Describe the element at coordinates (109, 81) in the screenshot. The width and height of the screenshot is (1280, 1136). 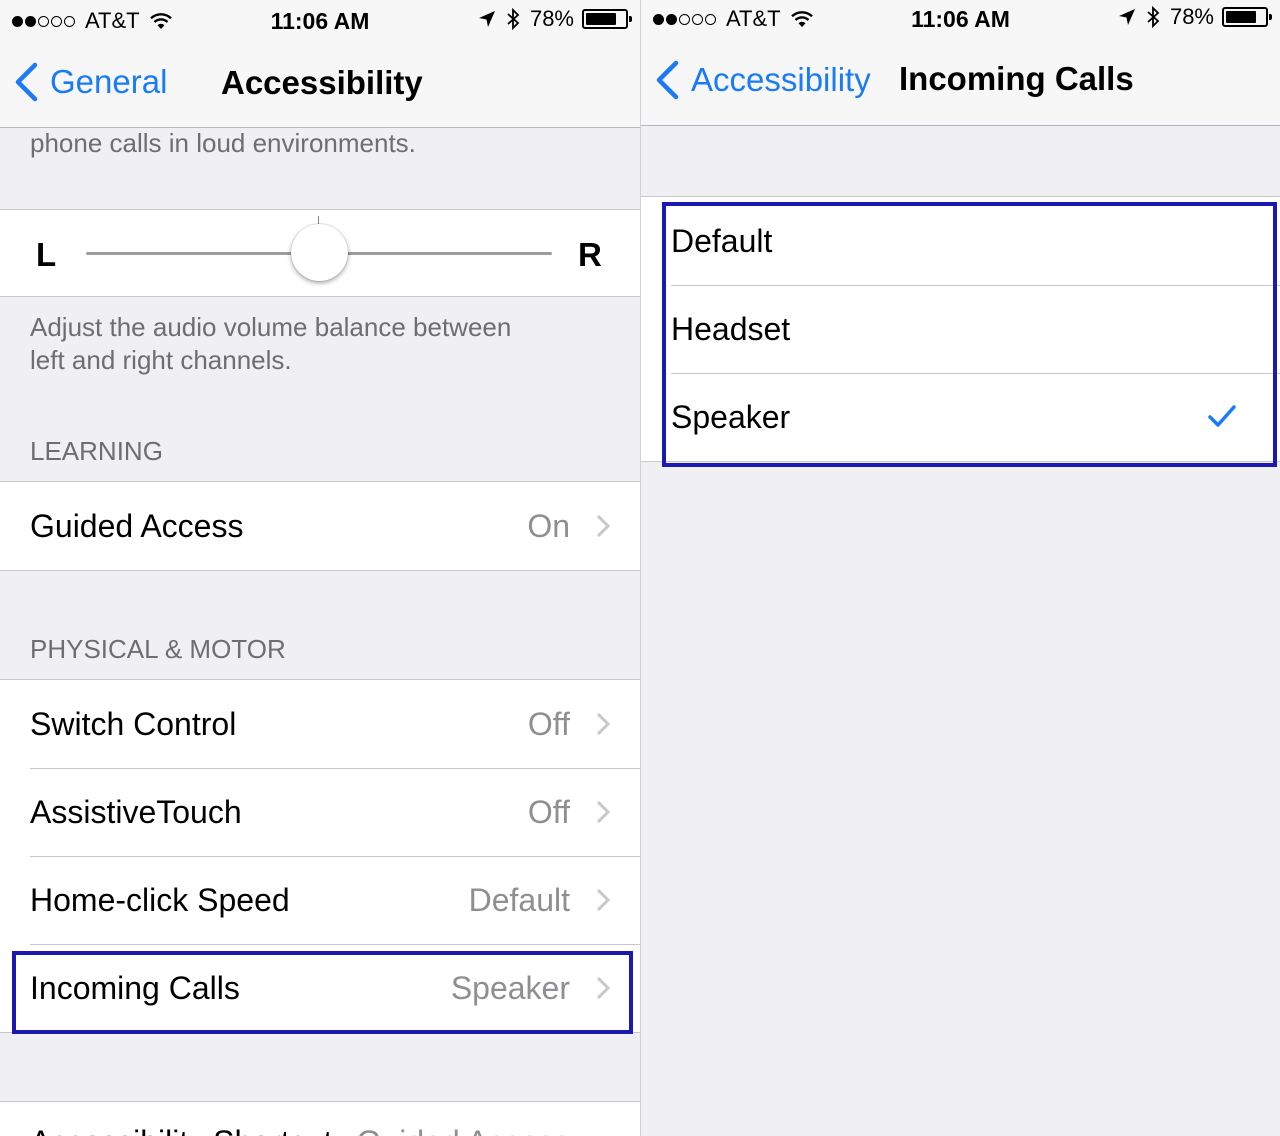
I see `back-label: General` at that location.